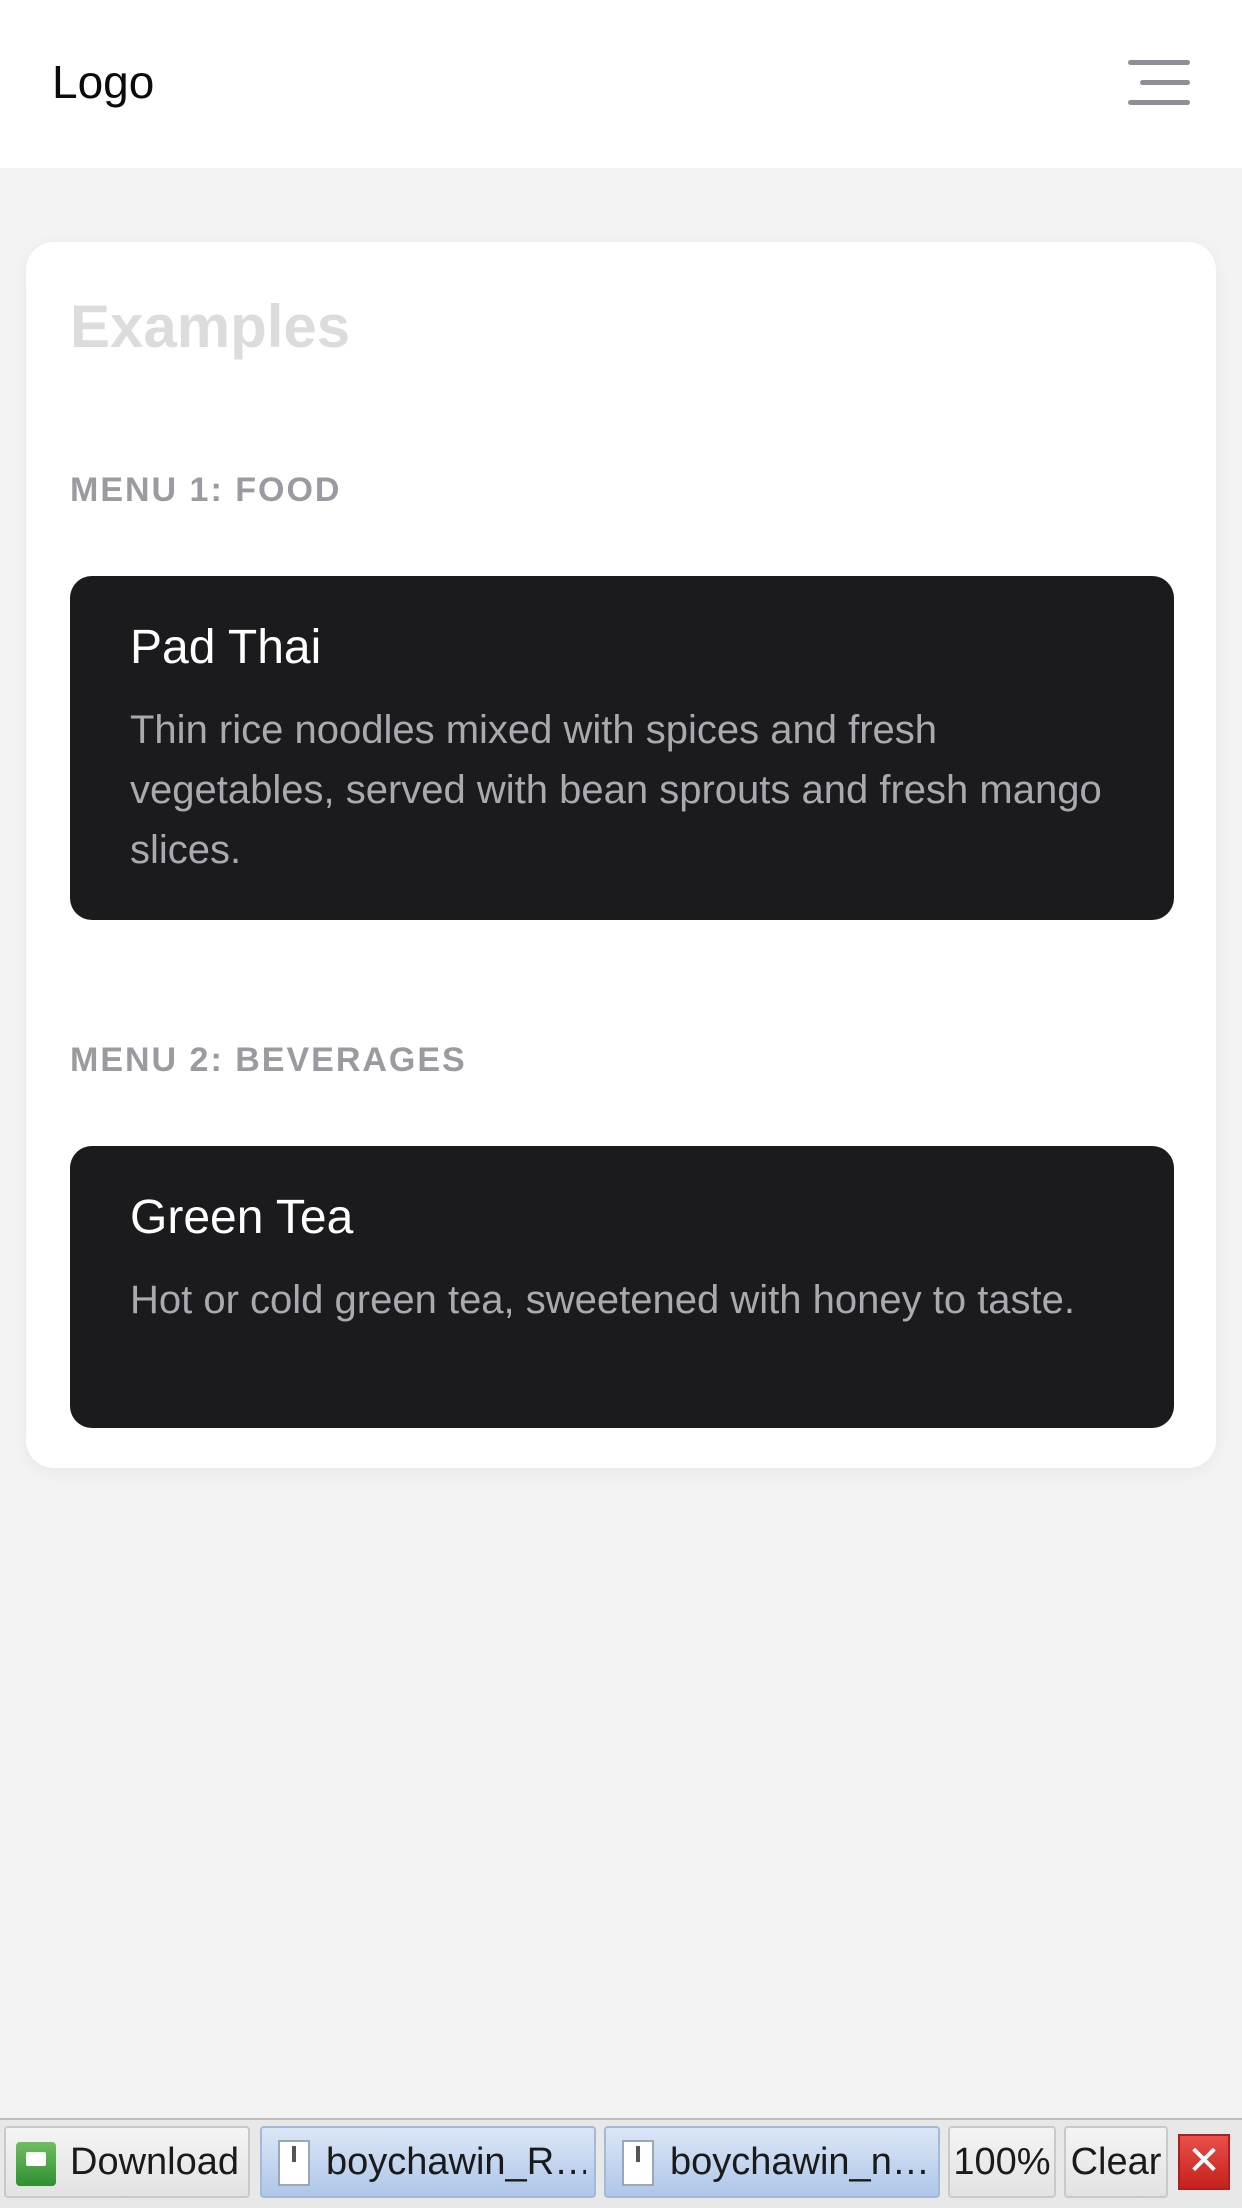  What do you see at coordinates (1204, 2162) in the screenshot?
I see `close-icon: ✕` at bounding box center [1204, 2162].